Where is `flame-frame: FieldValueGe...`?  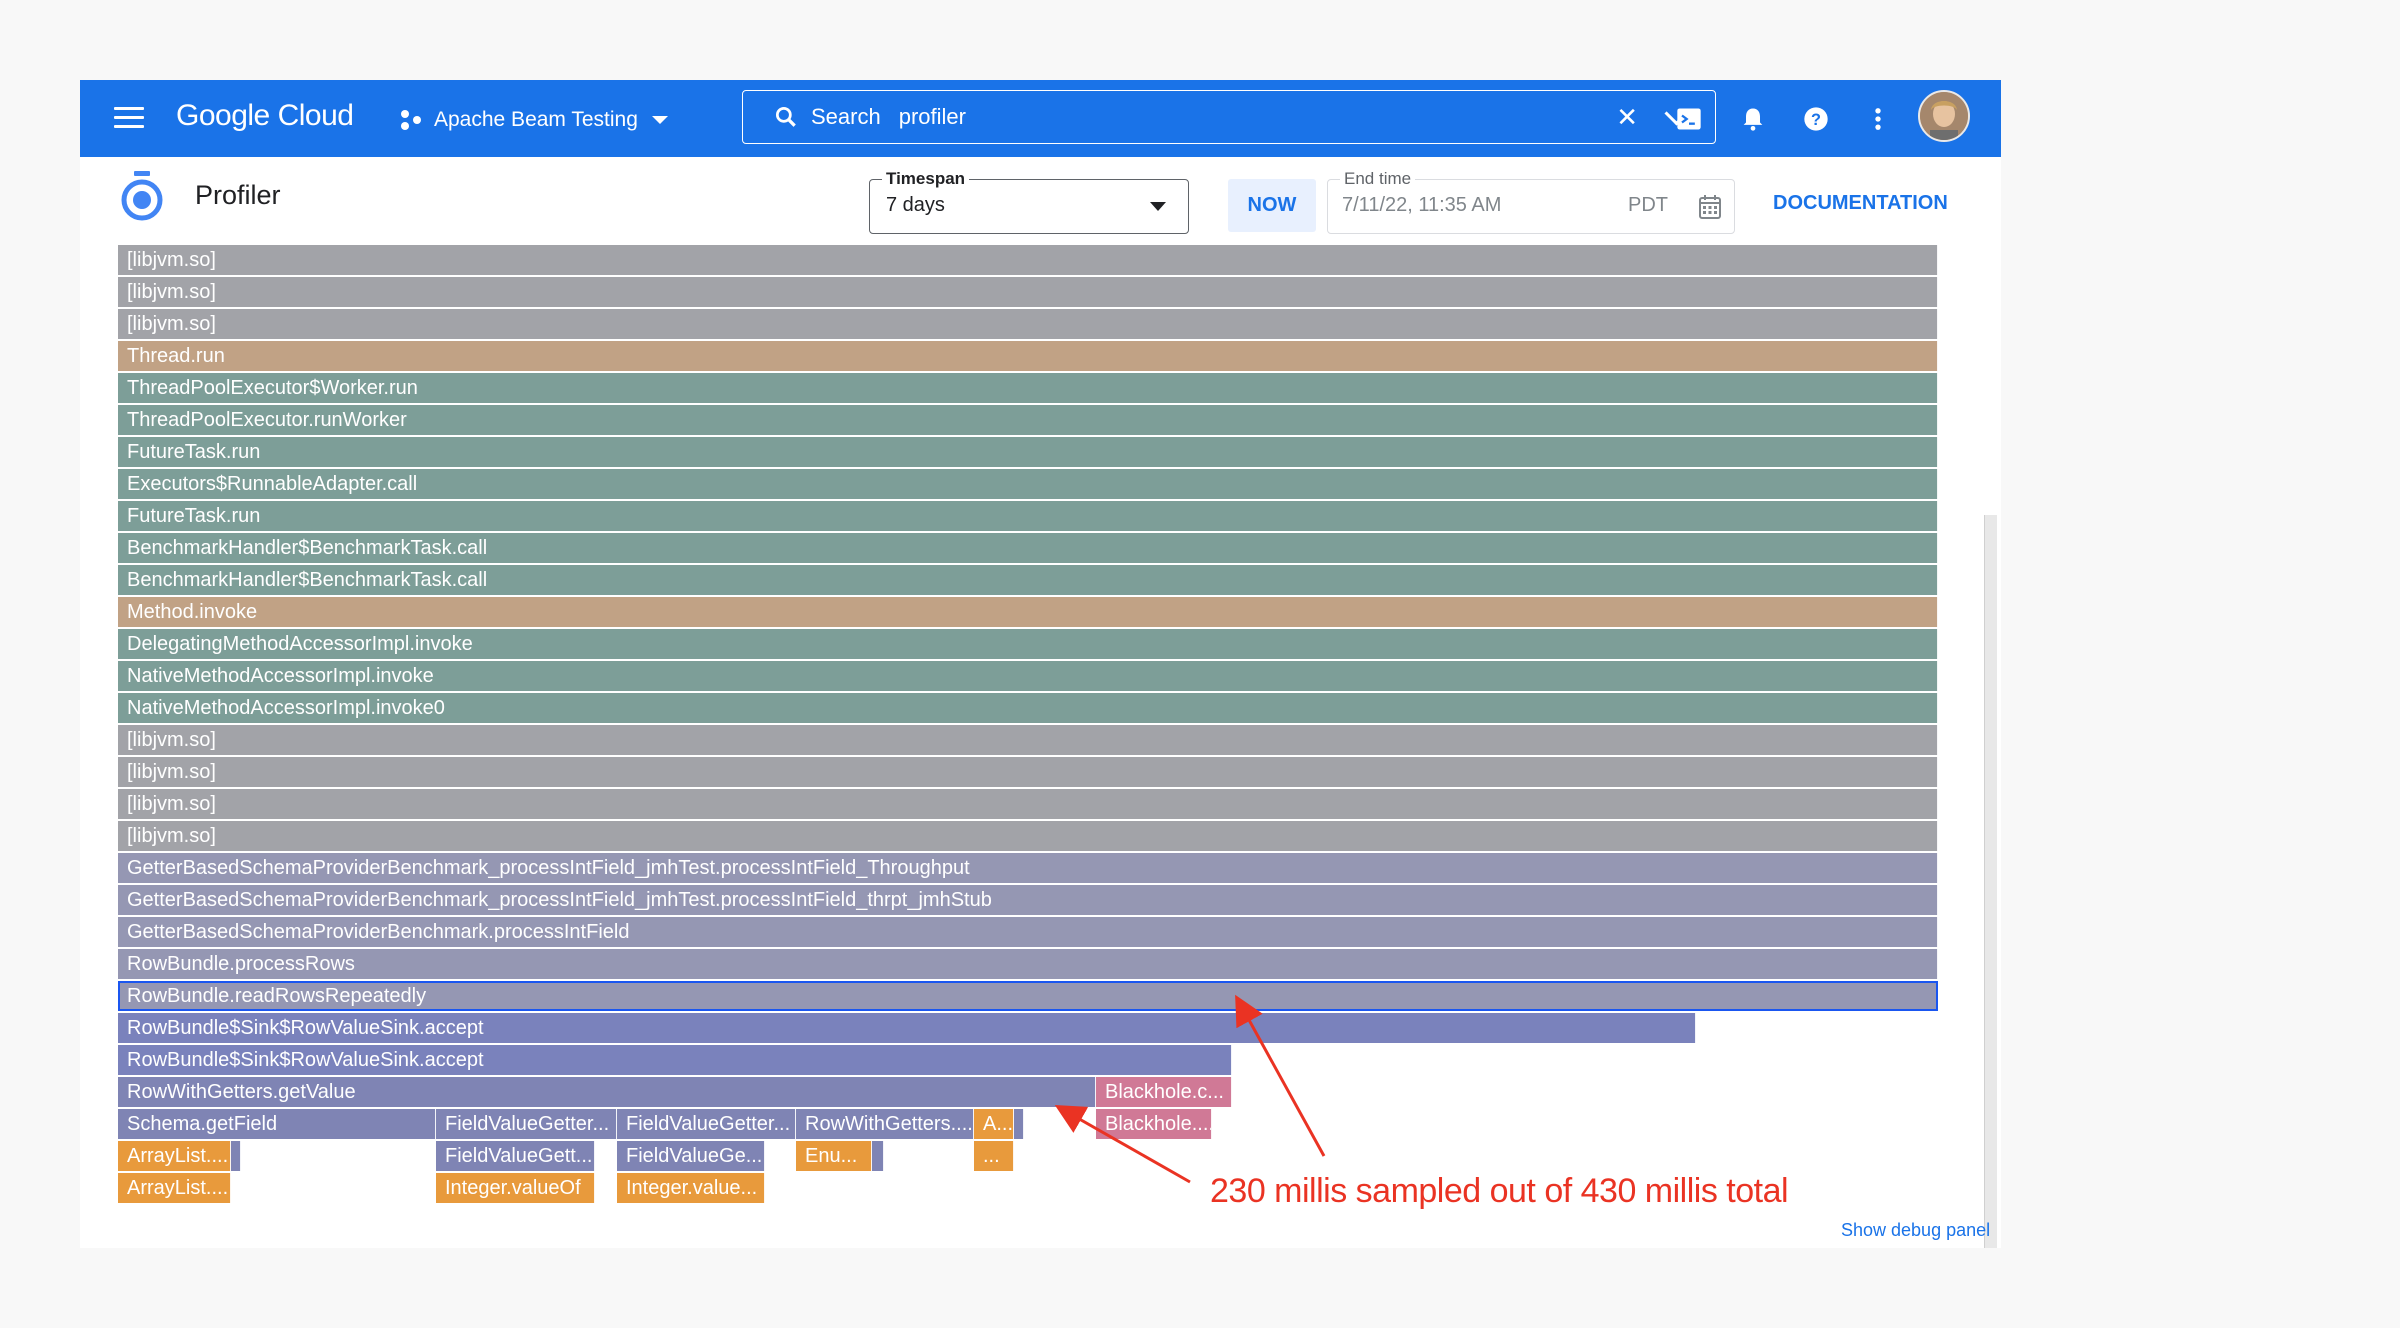 flame-frame: FieldValueGe... is located at coordinates (691, 1156).